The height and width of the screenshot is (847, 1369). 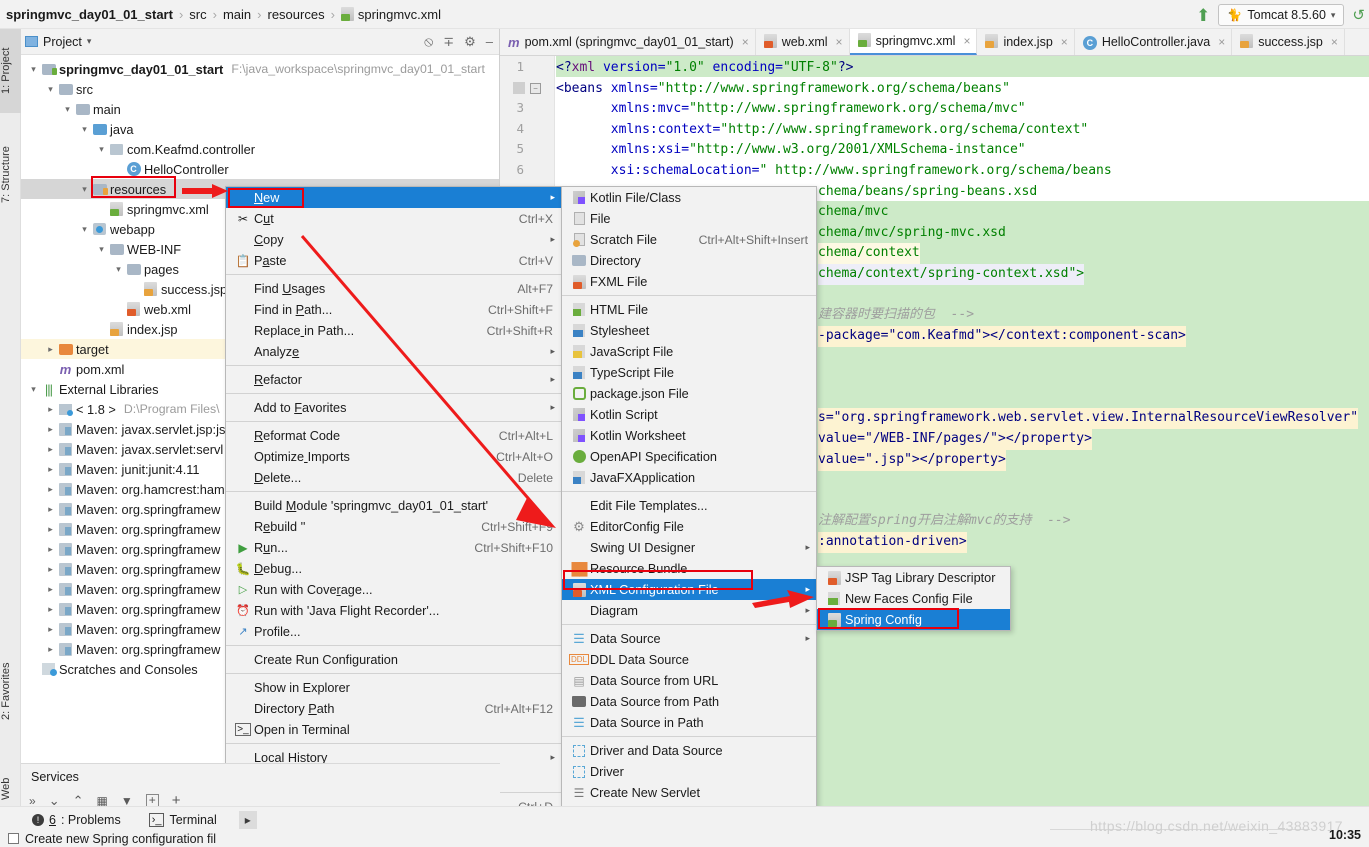 I want to click on menu-item-reformat-code: Reformat Code Ctrl+Alt+L, so click(x=393, y=435).